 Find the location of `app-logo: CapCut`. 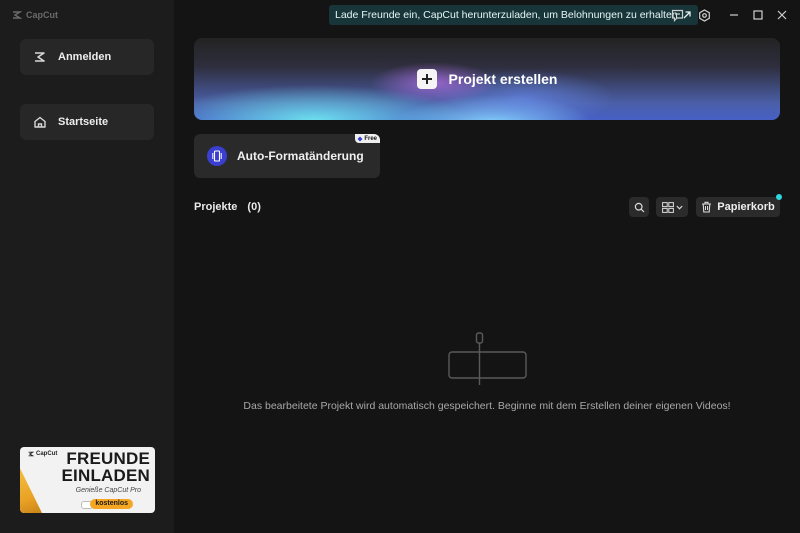

app-logo: CapCut is located at coordinates (35, 15).